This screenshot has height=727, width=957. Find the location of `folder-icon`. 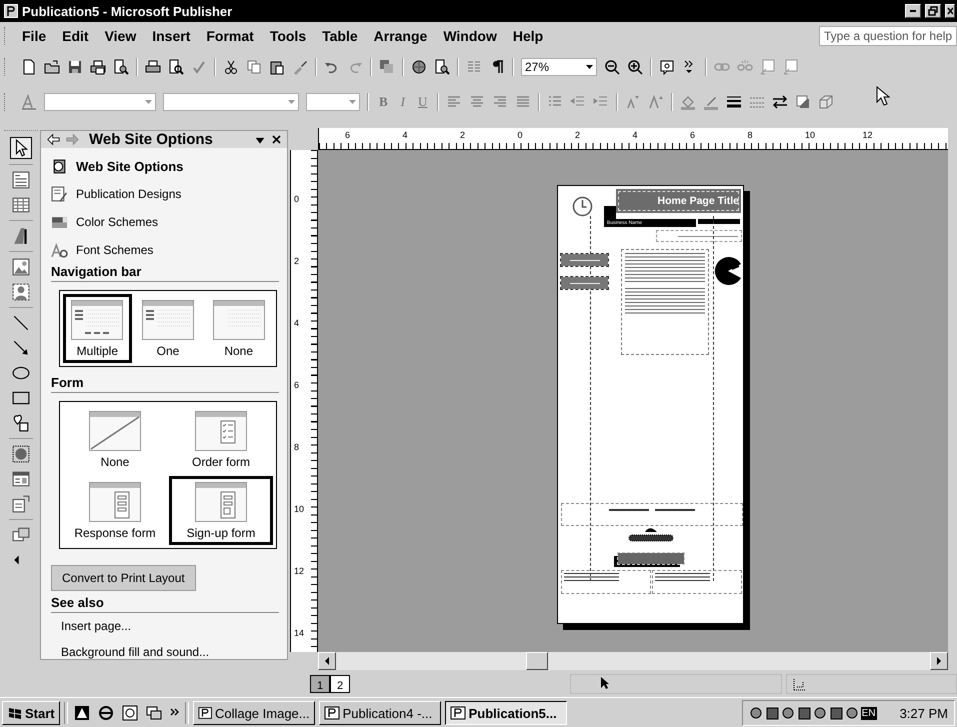

folder-icon is located at coordinates (52, 67).